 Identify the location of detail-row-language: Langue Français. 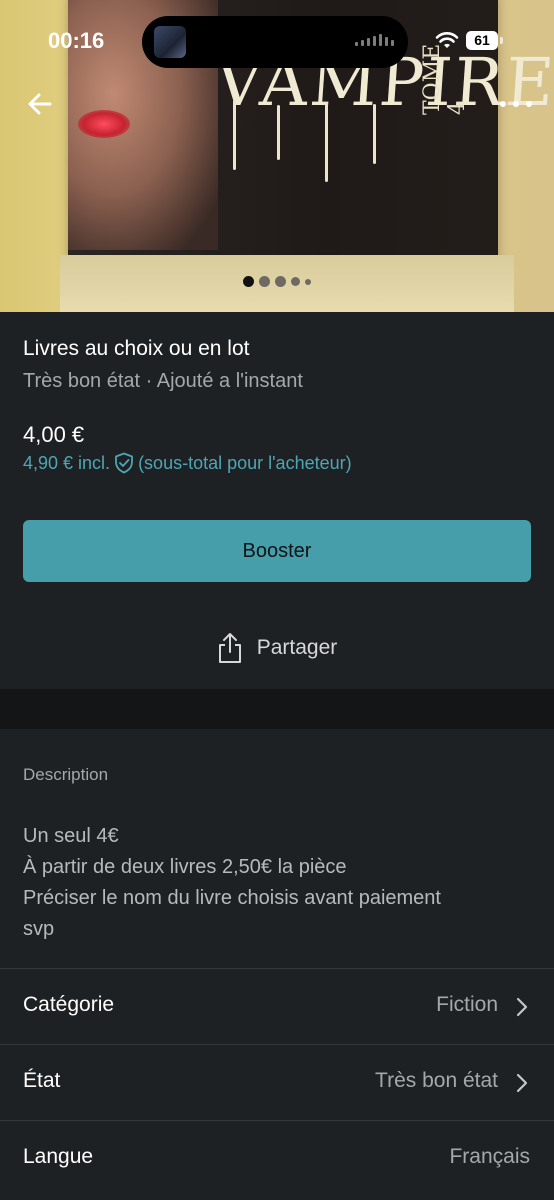
(277, 1158).